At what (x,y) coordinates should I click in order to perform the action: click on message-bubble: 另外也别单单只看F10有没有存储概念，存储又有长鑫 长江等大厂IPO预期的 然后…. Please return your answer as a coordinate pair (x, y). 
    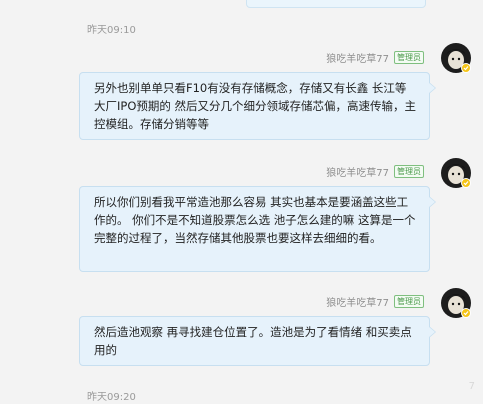
    Looking at the image, I should click on (257, 106).